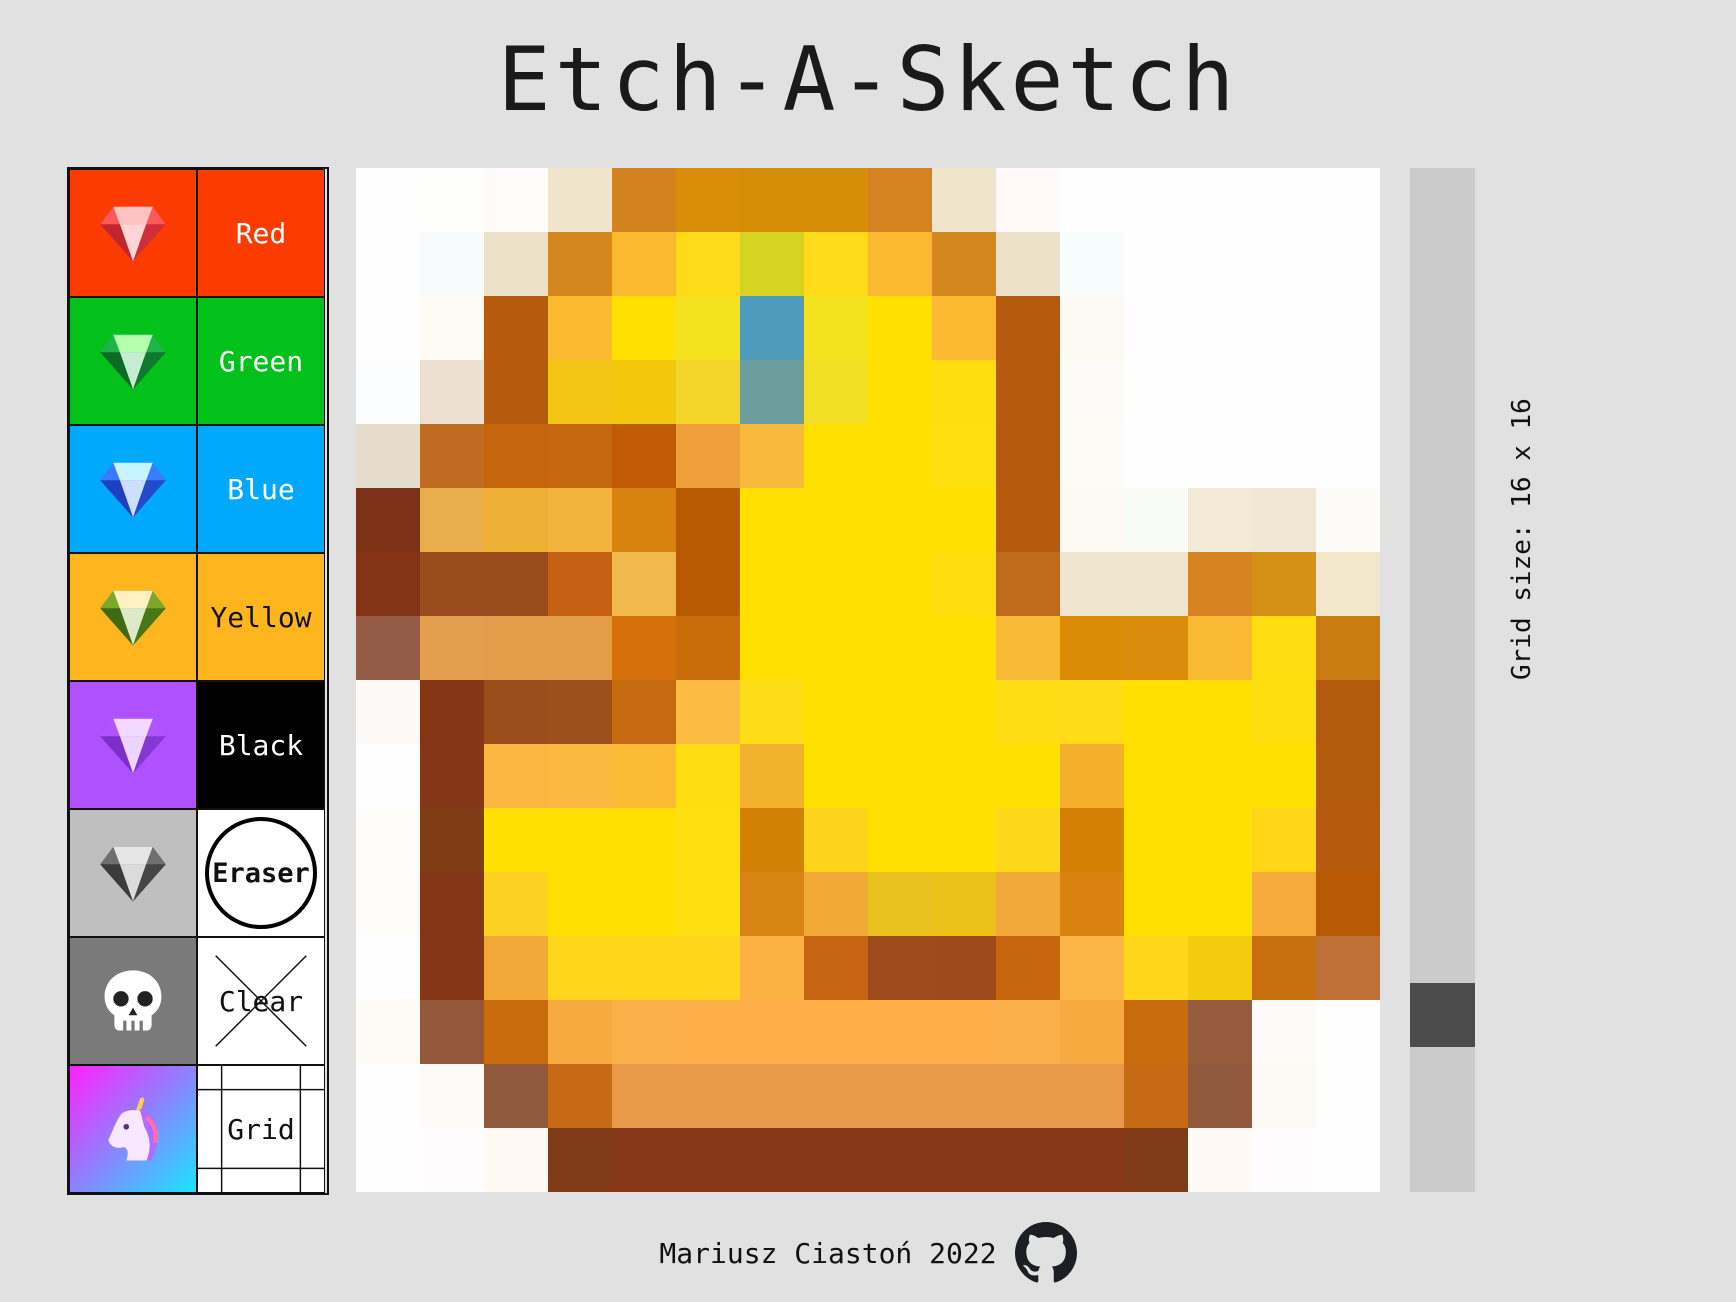 The height and width of the screenshot is (1302, 1736). What do you see at coordinates (261, 233) in the screenshot?
I see `color-button-red: Red` at bounding box center [261, 233].